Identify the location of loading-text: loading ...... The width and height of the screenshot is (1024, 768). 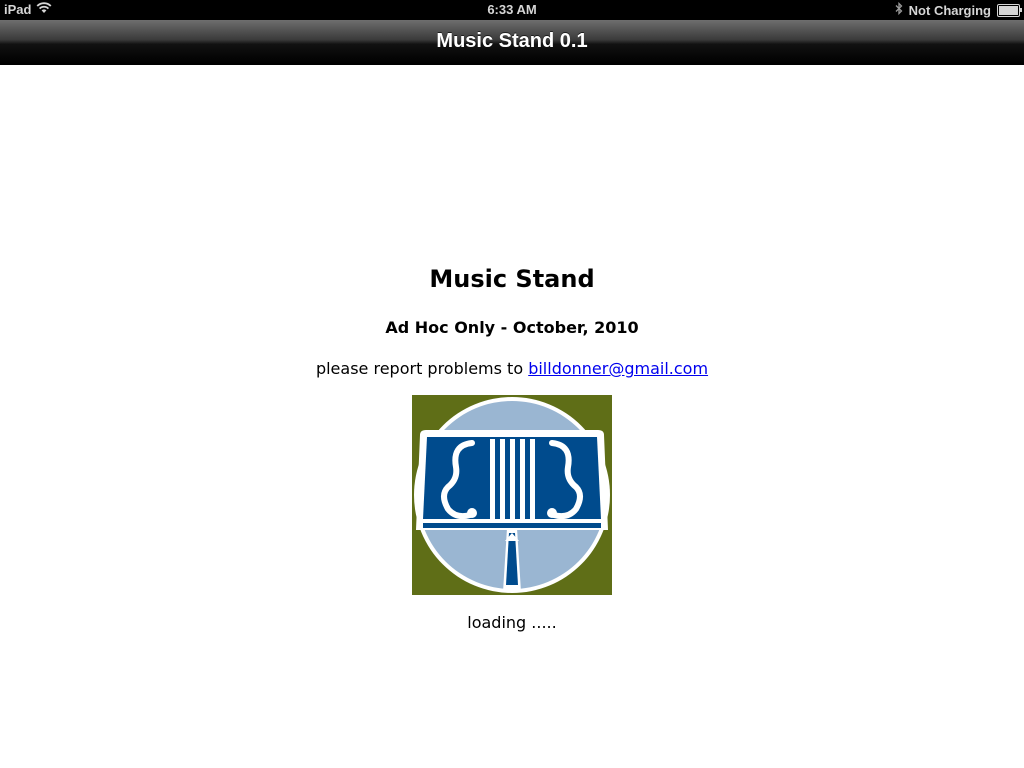
(512, 622).